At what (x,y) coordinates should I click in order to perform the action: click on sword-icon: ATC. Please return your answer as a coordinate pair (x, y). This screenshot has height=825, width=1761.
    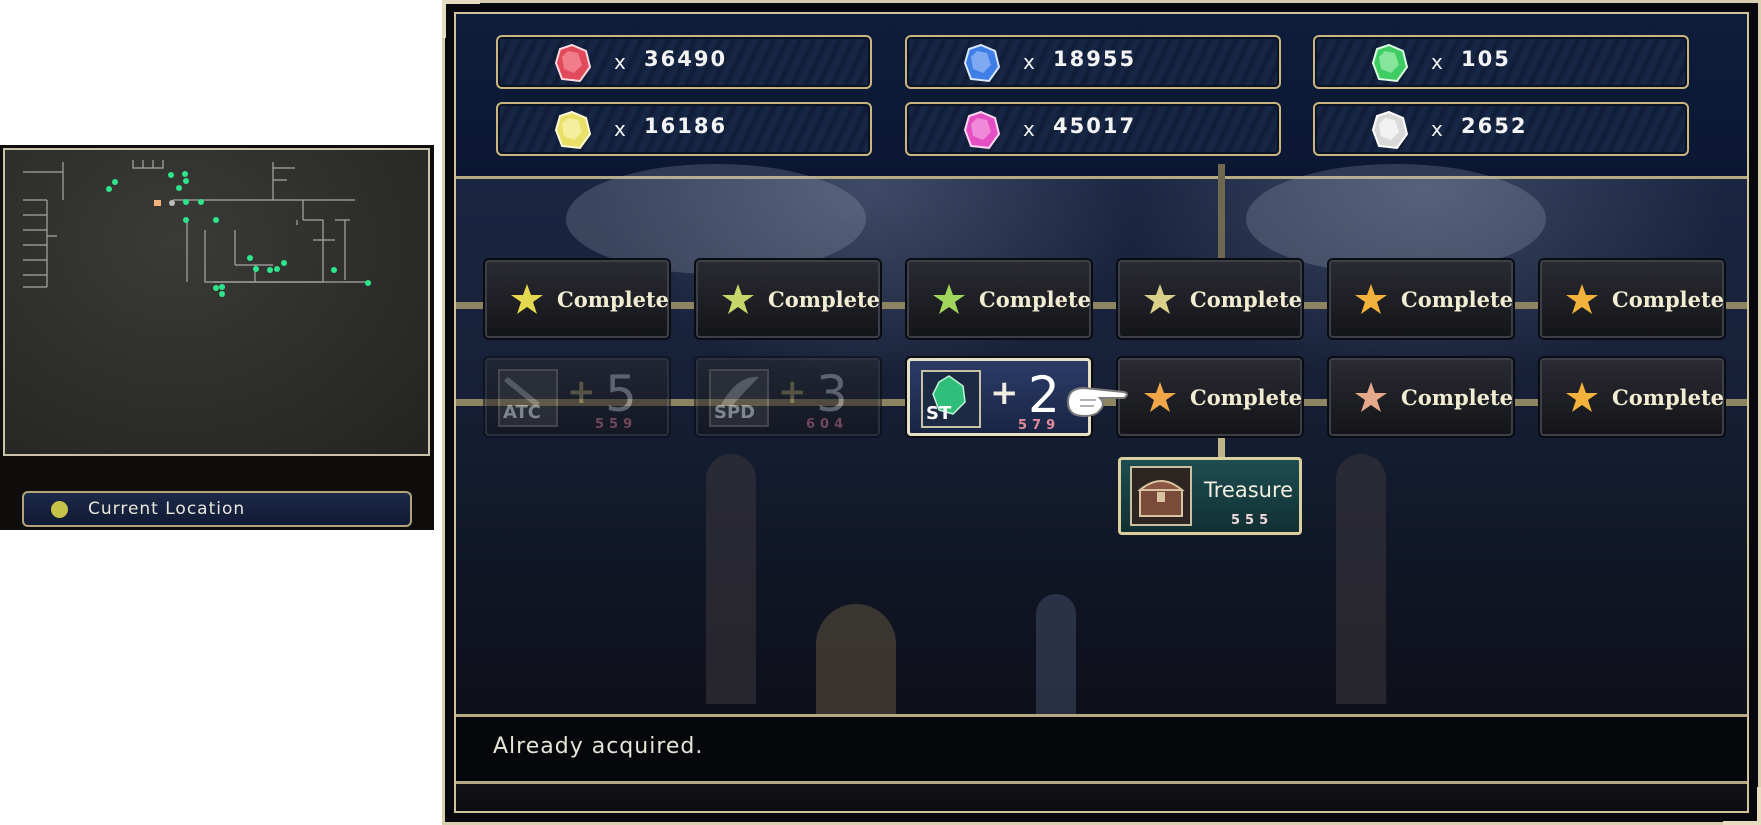
    Looking at the image, I should click on (528, 398).